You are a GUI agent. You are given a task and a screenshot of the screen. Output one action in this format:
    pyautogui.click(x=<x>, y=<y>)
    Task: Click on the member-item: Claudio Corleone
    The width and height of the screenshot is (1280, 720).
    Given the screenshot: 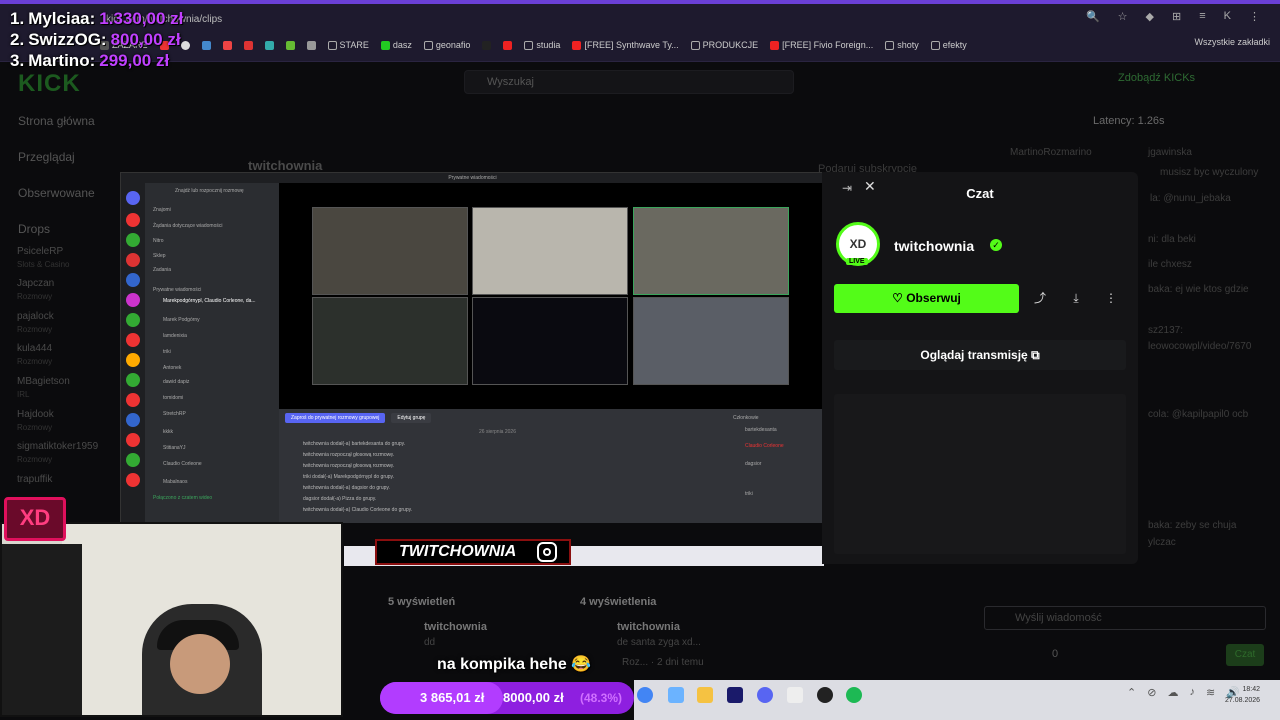 What is the action you would take?
    pyautogui.click(x=764, y=446)
    